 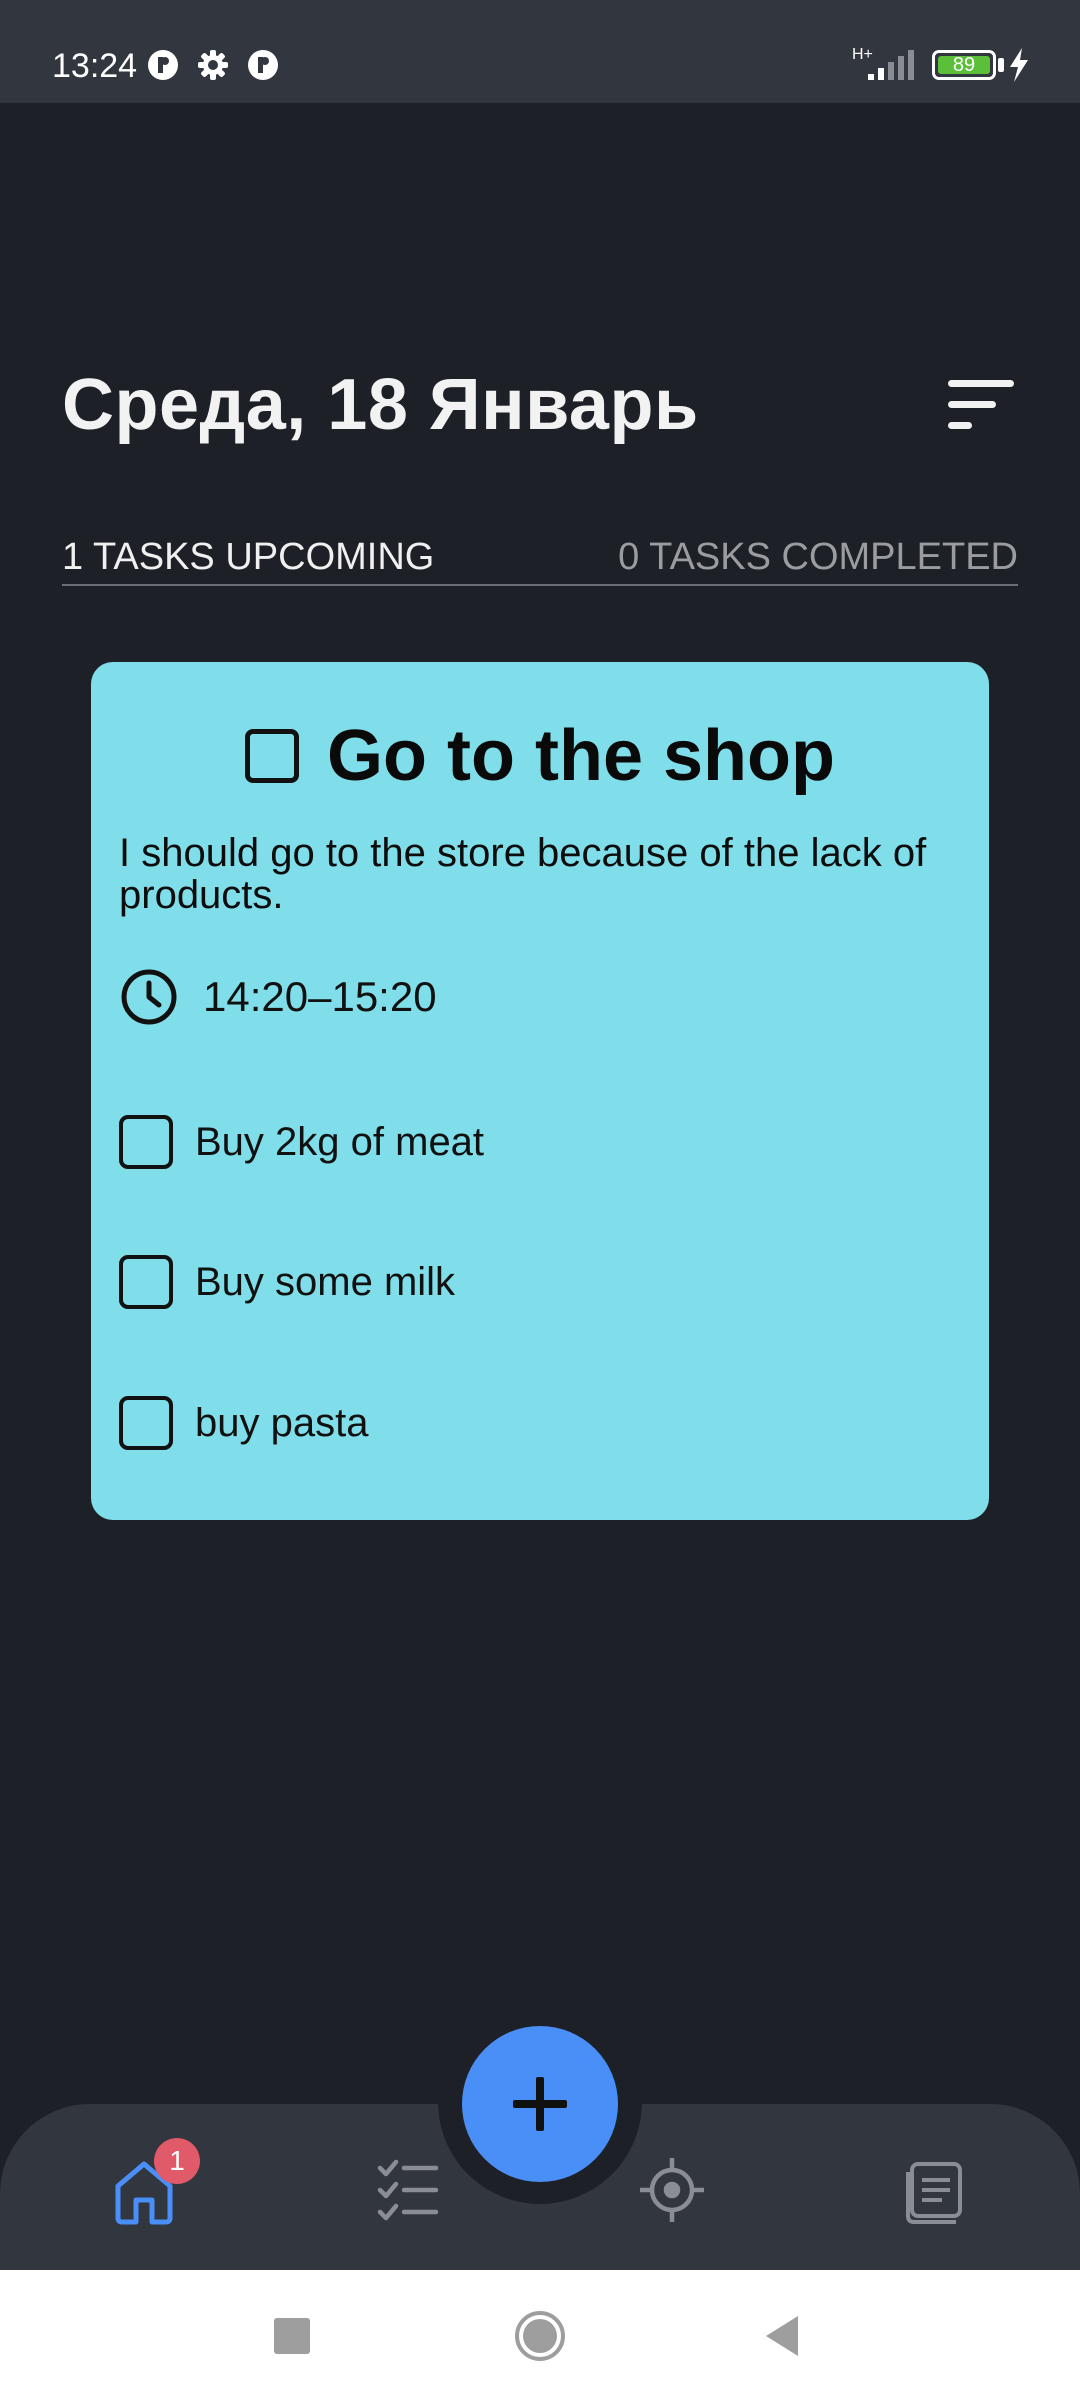 I want to click on task-title: Go to the shop, so click(x=581, y=756).